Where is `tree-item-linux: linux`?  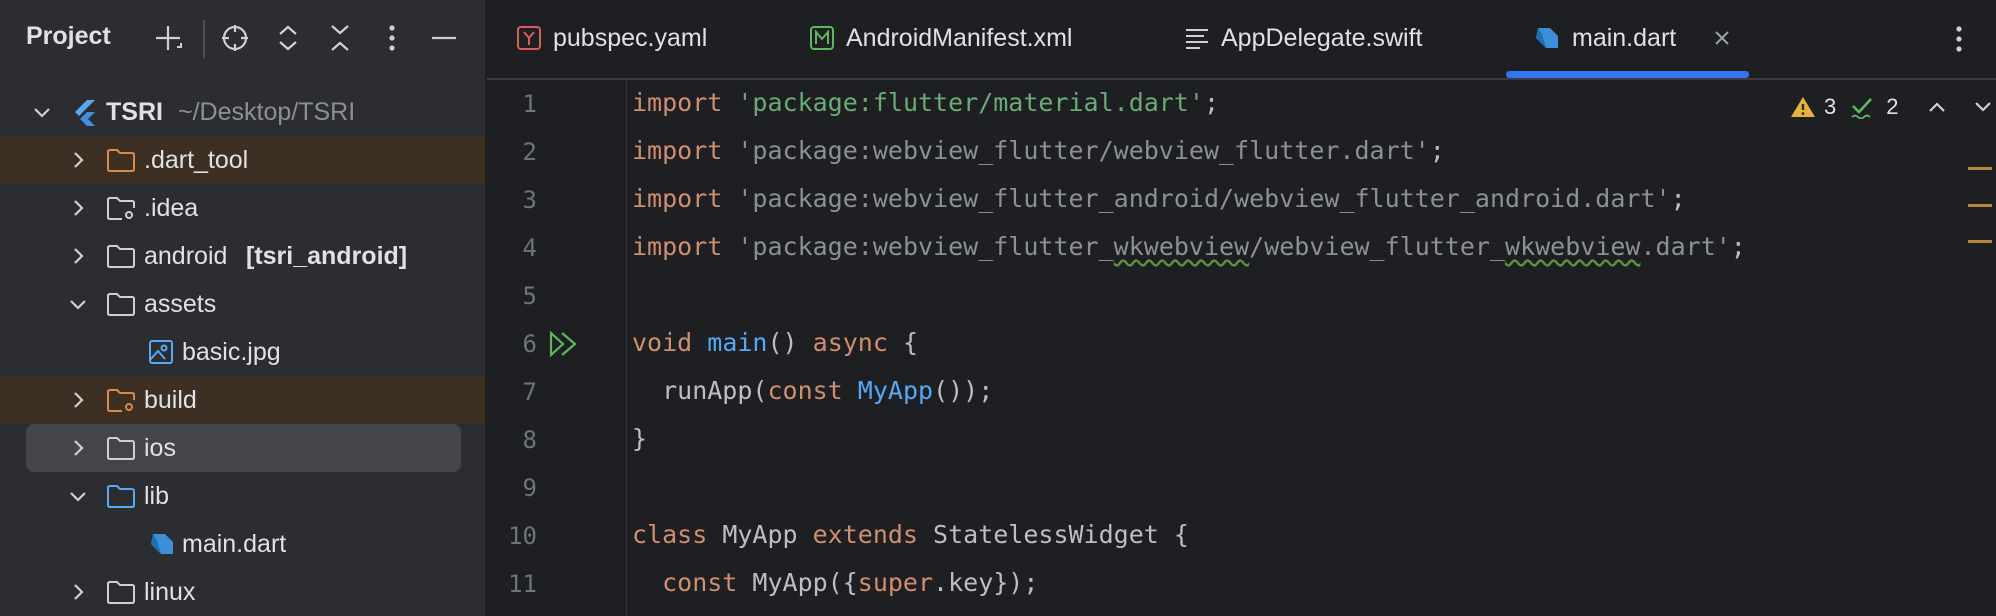
tree-item-linux: linux is located at coordinates (242, 592).